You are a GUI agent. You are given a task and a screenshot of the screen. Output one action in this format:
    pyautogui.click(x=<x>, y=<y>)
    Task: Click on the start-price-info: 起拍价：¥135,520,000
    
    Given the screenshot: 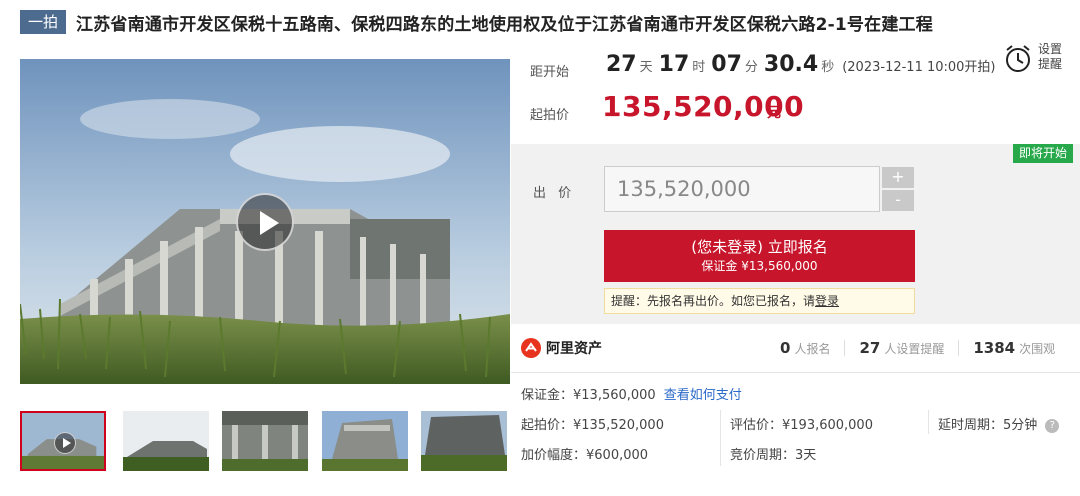 What is the action you would take?
    pyautogui.click(x=592, y=425)
    